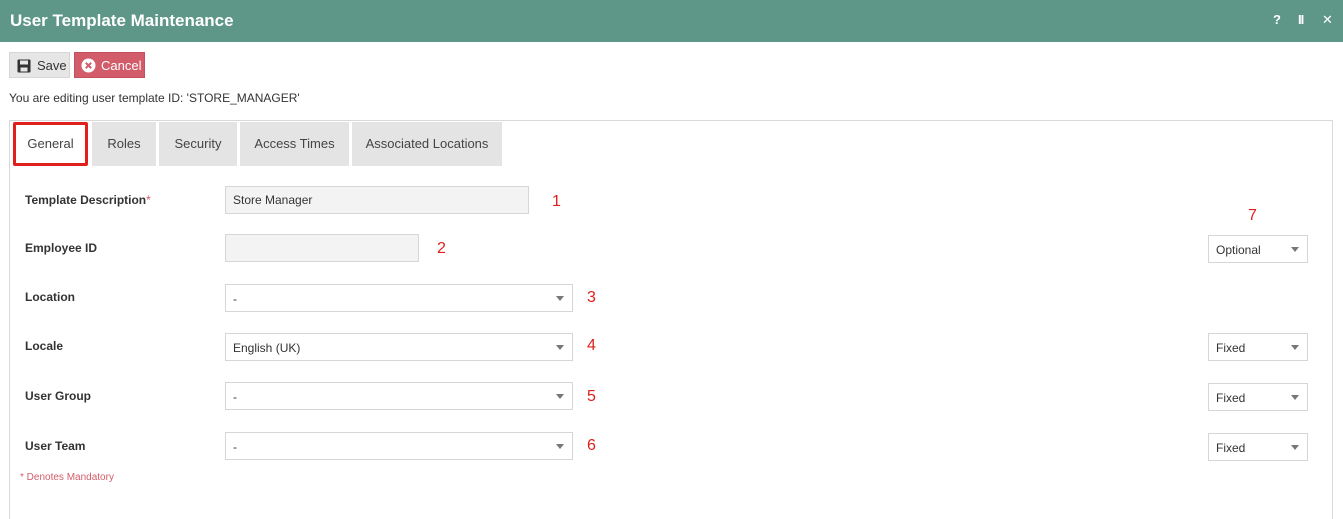 This screenshot has height=519, width=1343. What do you see at coordinates (88, 65) in the screenshot?
I see `x-circle-icon` at bounding box center [88, 65].